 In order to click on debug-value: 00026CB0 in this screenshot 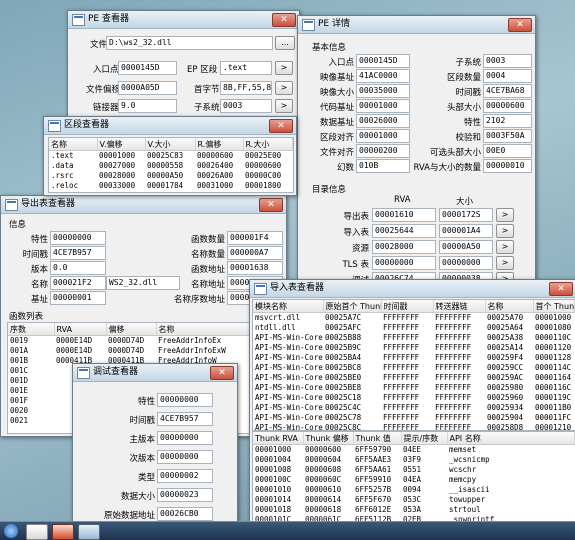, I will do `click(185, 514)`.